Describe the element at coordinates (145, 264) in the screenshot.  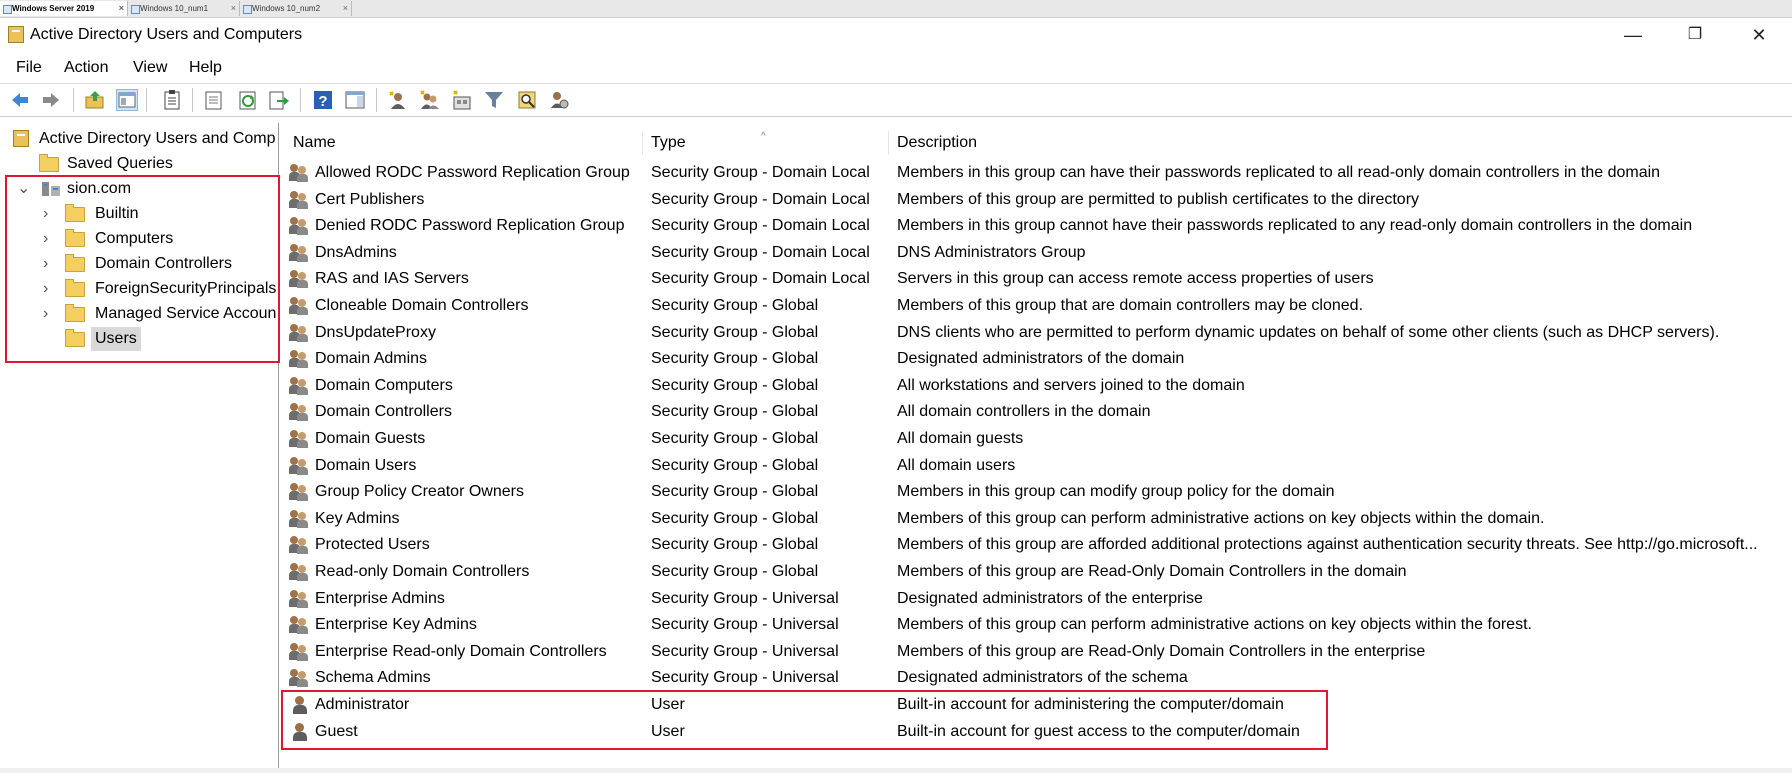
I see `tree-node-domain-controllers: › Domain Controllers` at that location.